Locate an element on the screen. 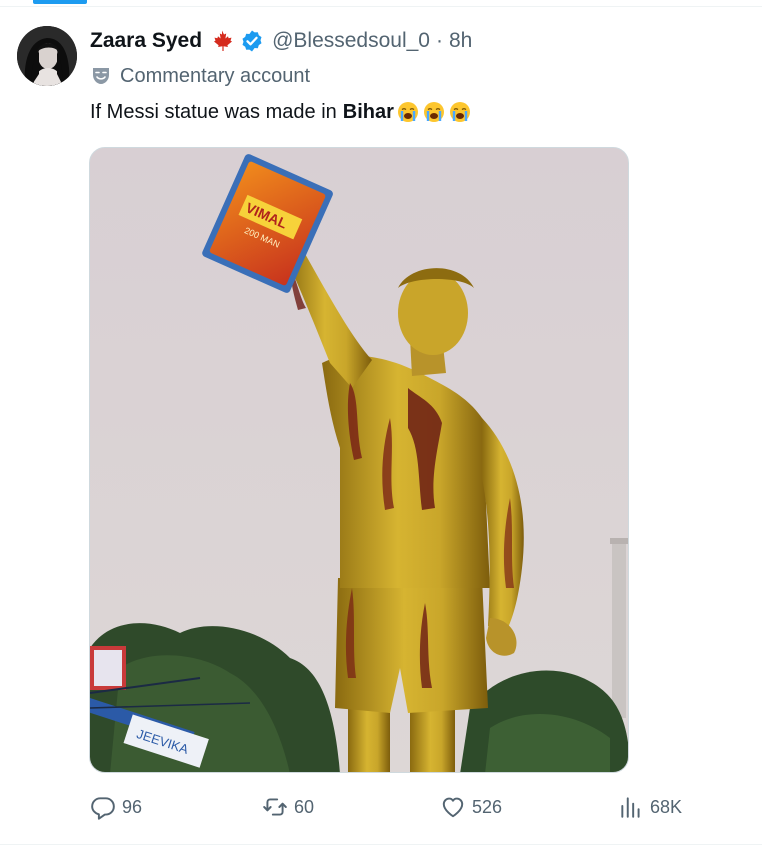 The height and width of the screenshot is (851, 762). account-label: Commentary account is located at coordinates (200, 76).